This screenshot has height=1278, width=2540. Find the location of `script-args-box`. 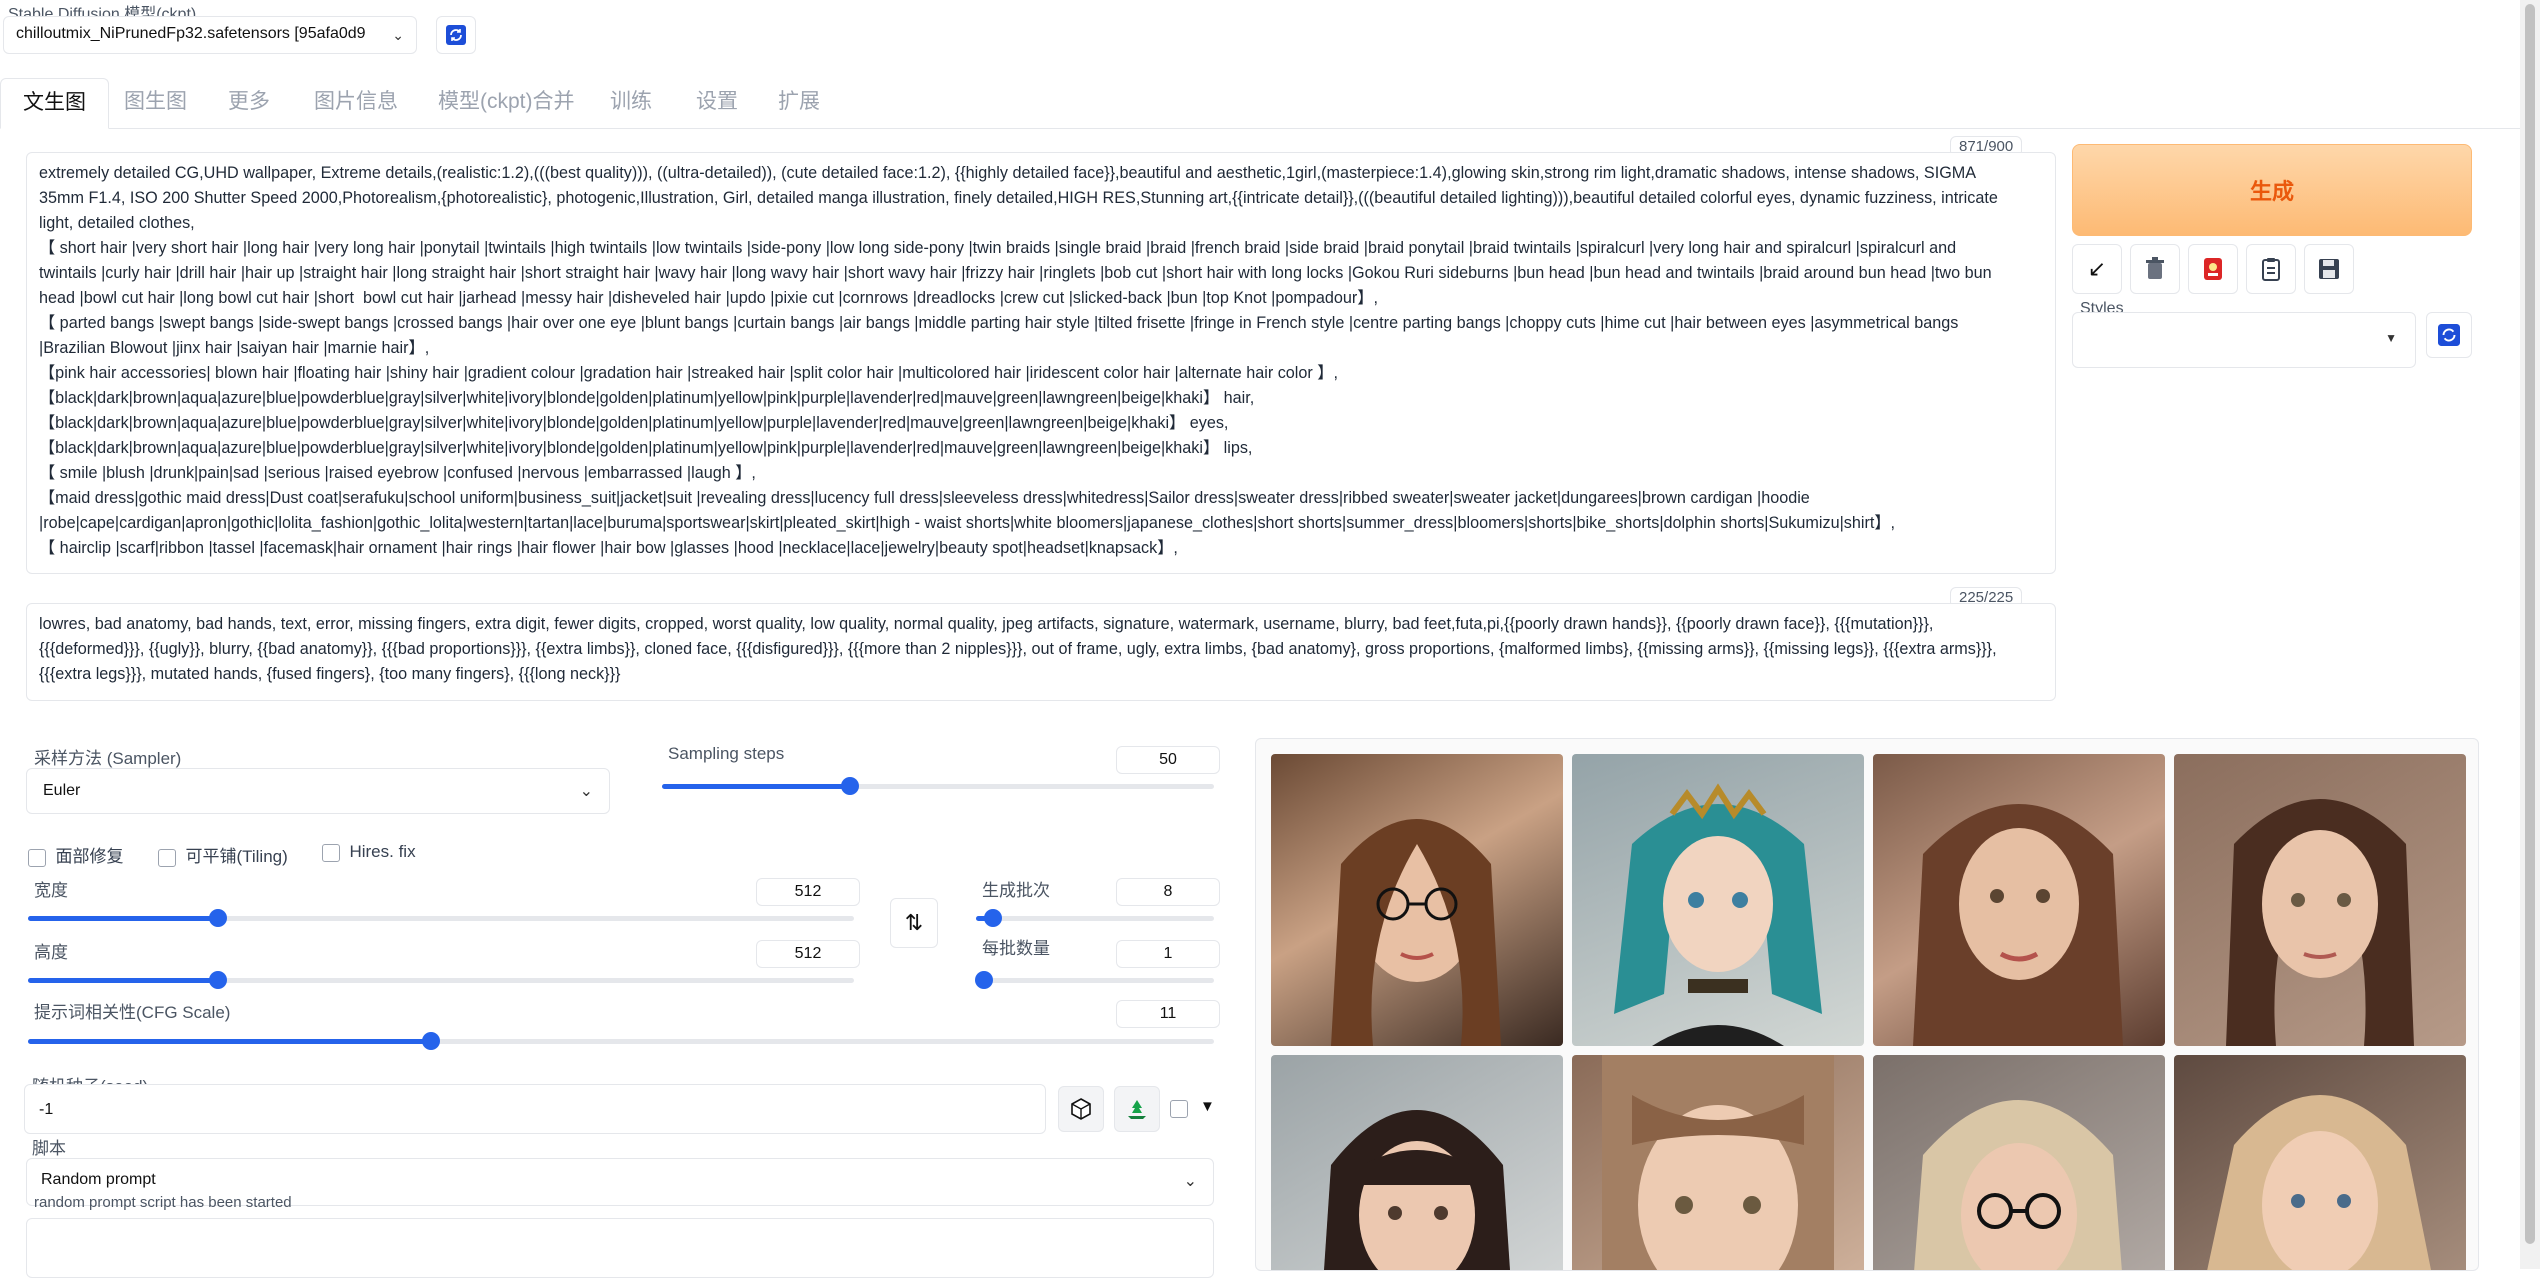

script-args-box is located at coordinates (620, 1248).